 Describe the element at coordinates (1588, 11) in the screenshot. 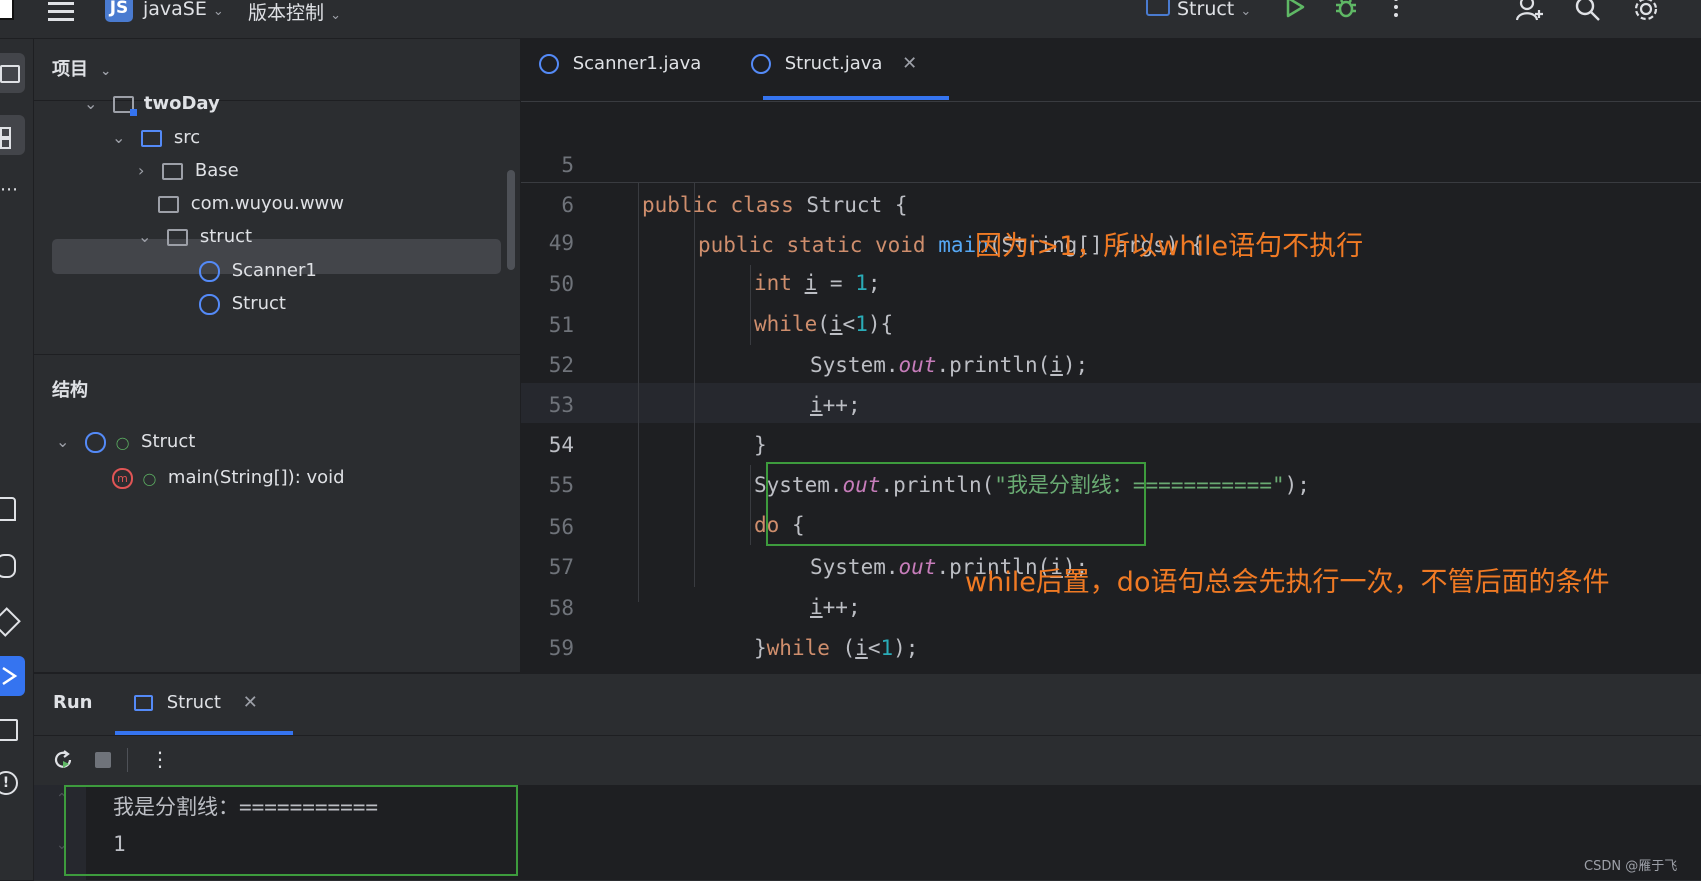

I see `search-icon` at that location.